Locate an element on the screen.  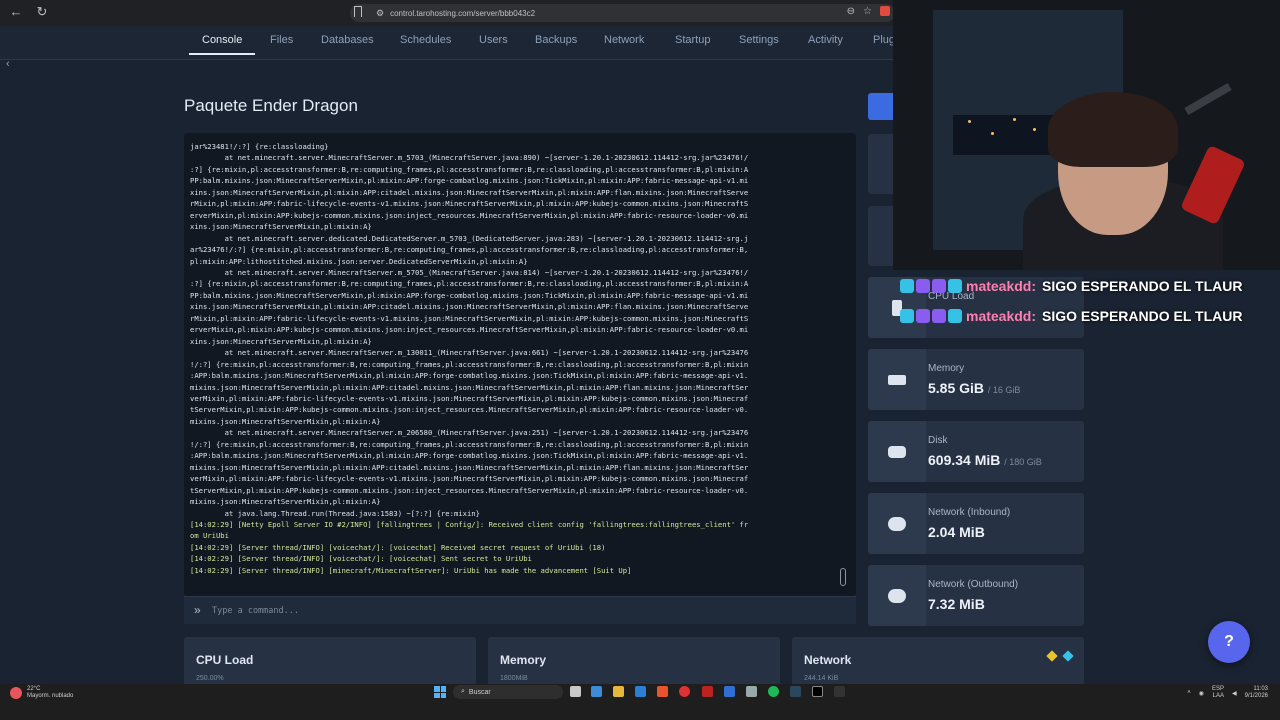
star-icon: ☆ is located at coordinates (867, 11).